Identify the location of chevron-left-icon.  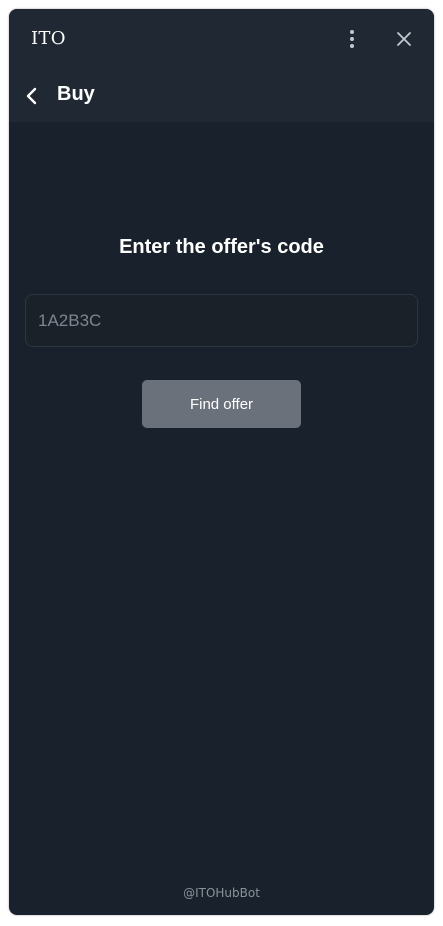
(31, 96).